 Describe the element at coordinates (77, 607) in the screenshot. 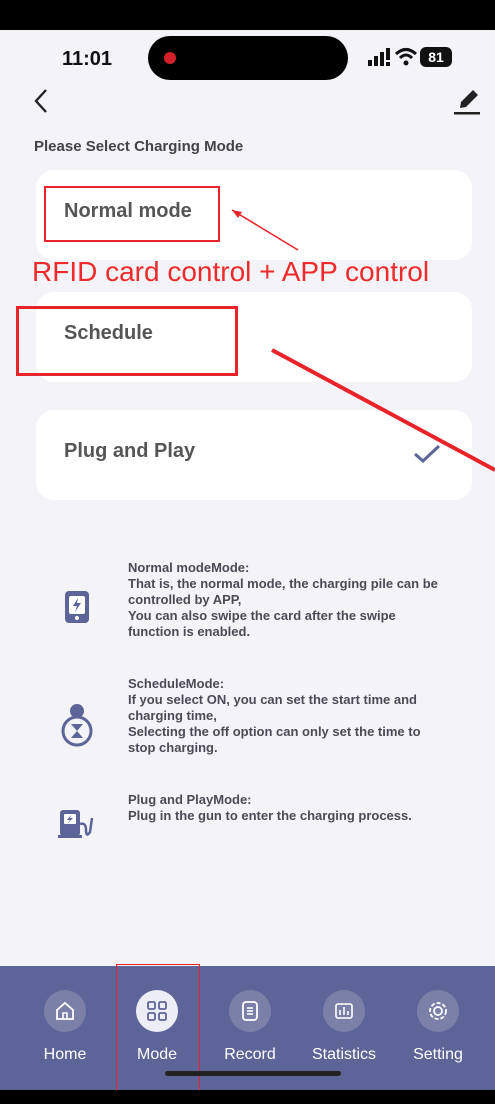

I see `phone-charging-icon` at that location.